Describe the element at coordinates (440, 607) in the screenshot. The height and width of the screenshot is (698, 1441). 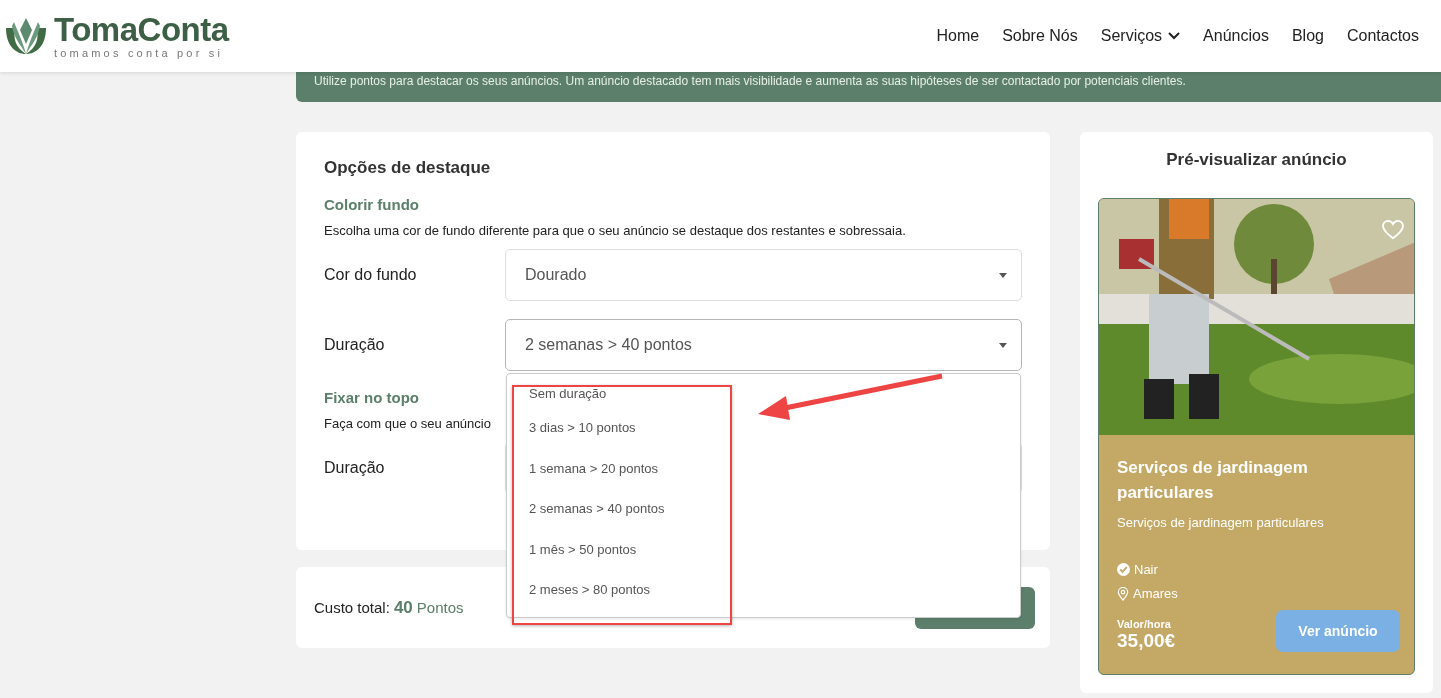
I see `total-unit: Pontos` at that location.